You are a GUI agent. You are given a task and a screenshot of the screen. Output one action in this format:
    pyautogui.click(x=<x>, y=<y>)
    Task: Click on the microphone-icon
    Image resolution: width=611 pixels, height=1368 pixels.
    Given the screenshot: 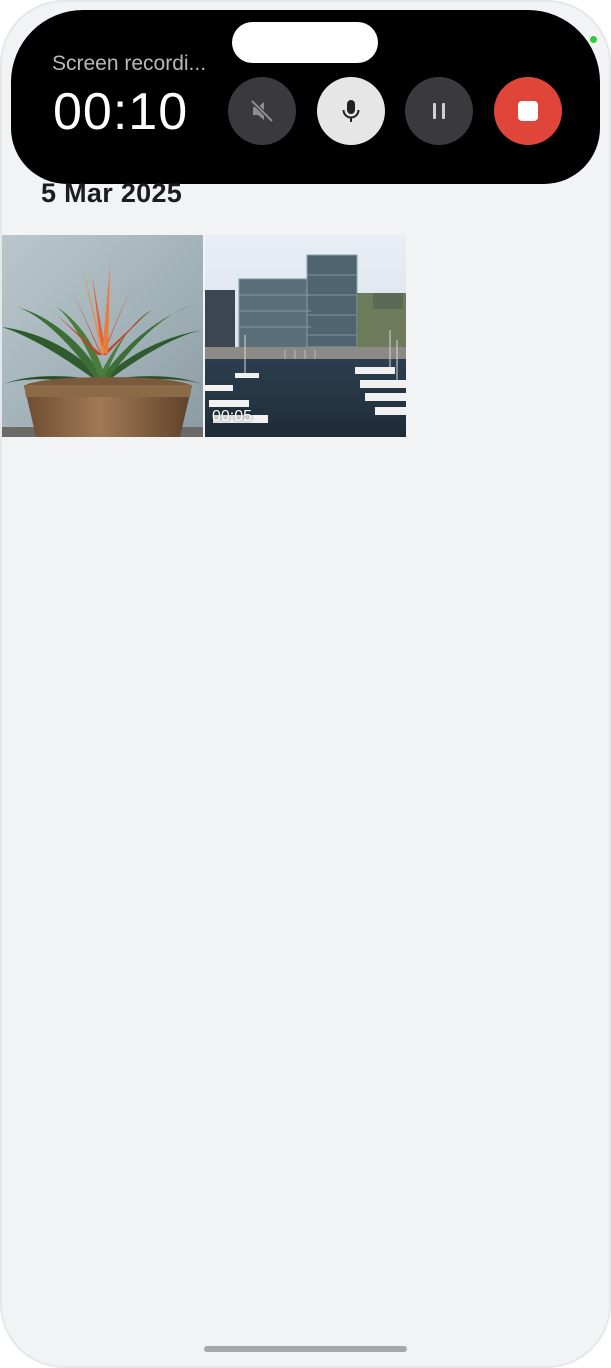 What is the action you would take?
    pyautogui.click(x=351, y=111)
    